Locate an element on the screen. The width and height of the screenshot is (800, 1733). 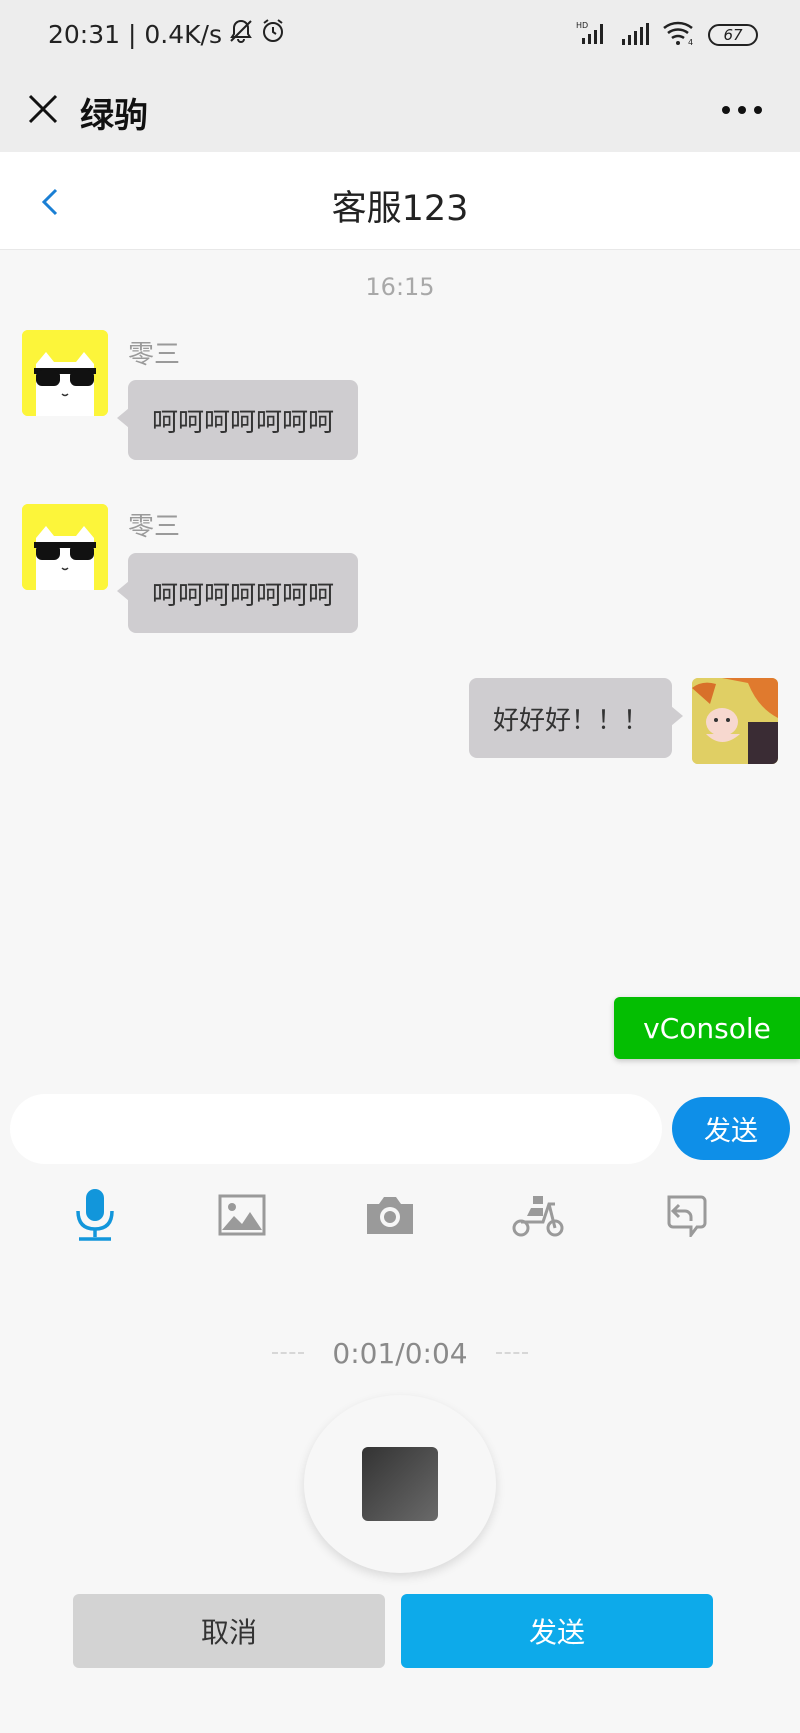
message-timestamp: 16:15 is located at coordinates (400, 287).